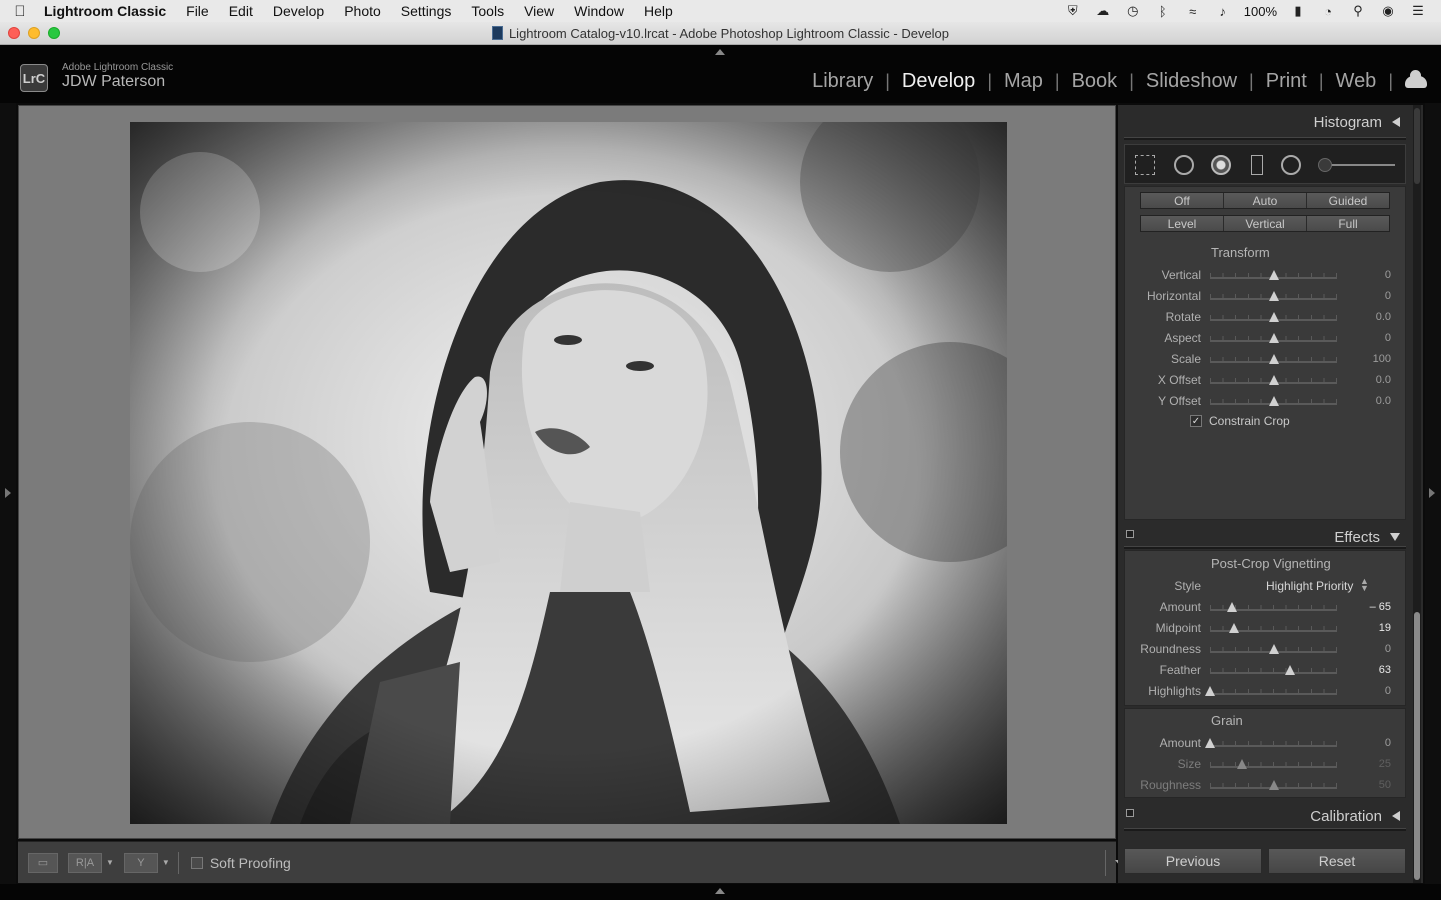  I want to click on menu-develop: Develop, so click(298, 11).